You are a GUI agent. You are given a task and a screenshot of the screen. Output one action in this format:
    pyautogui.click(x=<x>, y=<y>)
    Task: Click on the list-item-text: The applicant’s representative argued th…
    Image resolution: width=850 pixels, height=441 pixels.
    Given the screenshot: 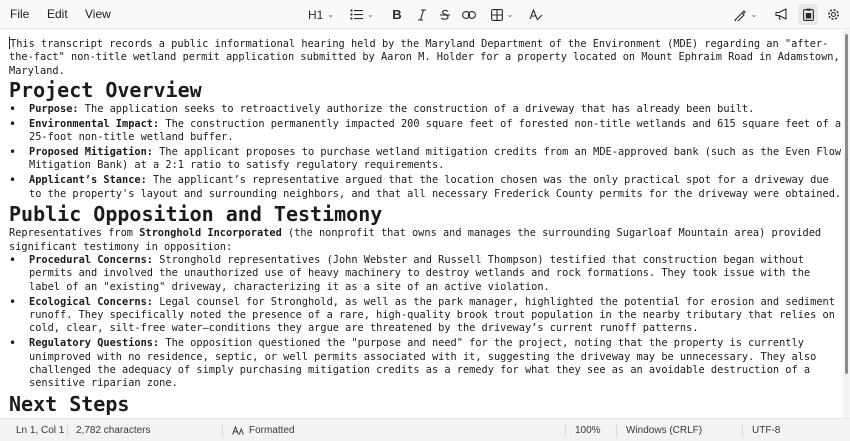 What is the action you would take?
    pyautogui.click(x=435, y=187)
    